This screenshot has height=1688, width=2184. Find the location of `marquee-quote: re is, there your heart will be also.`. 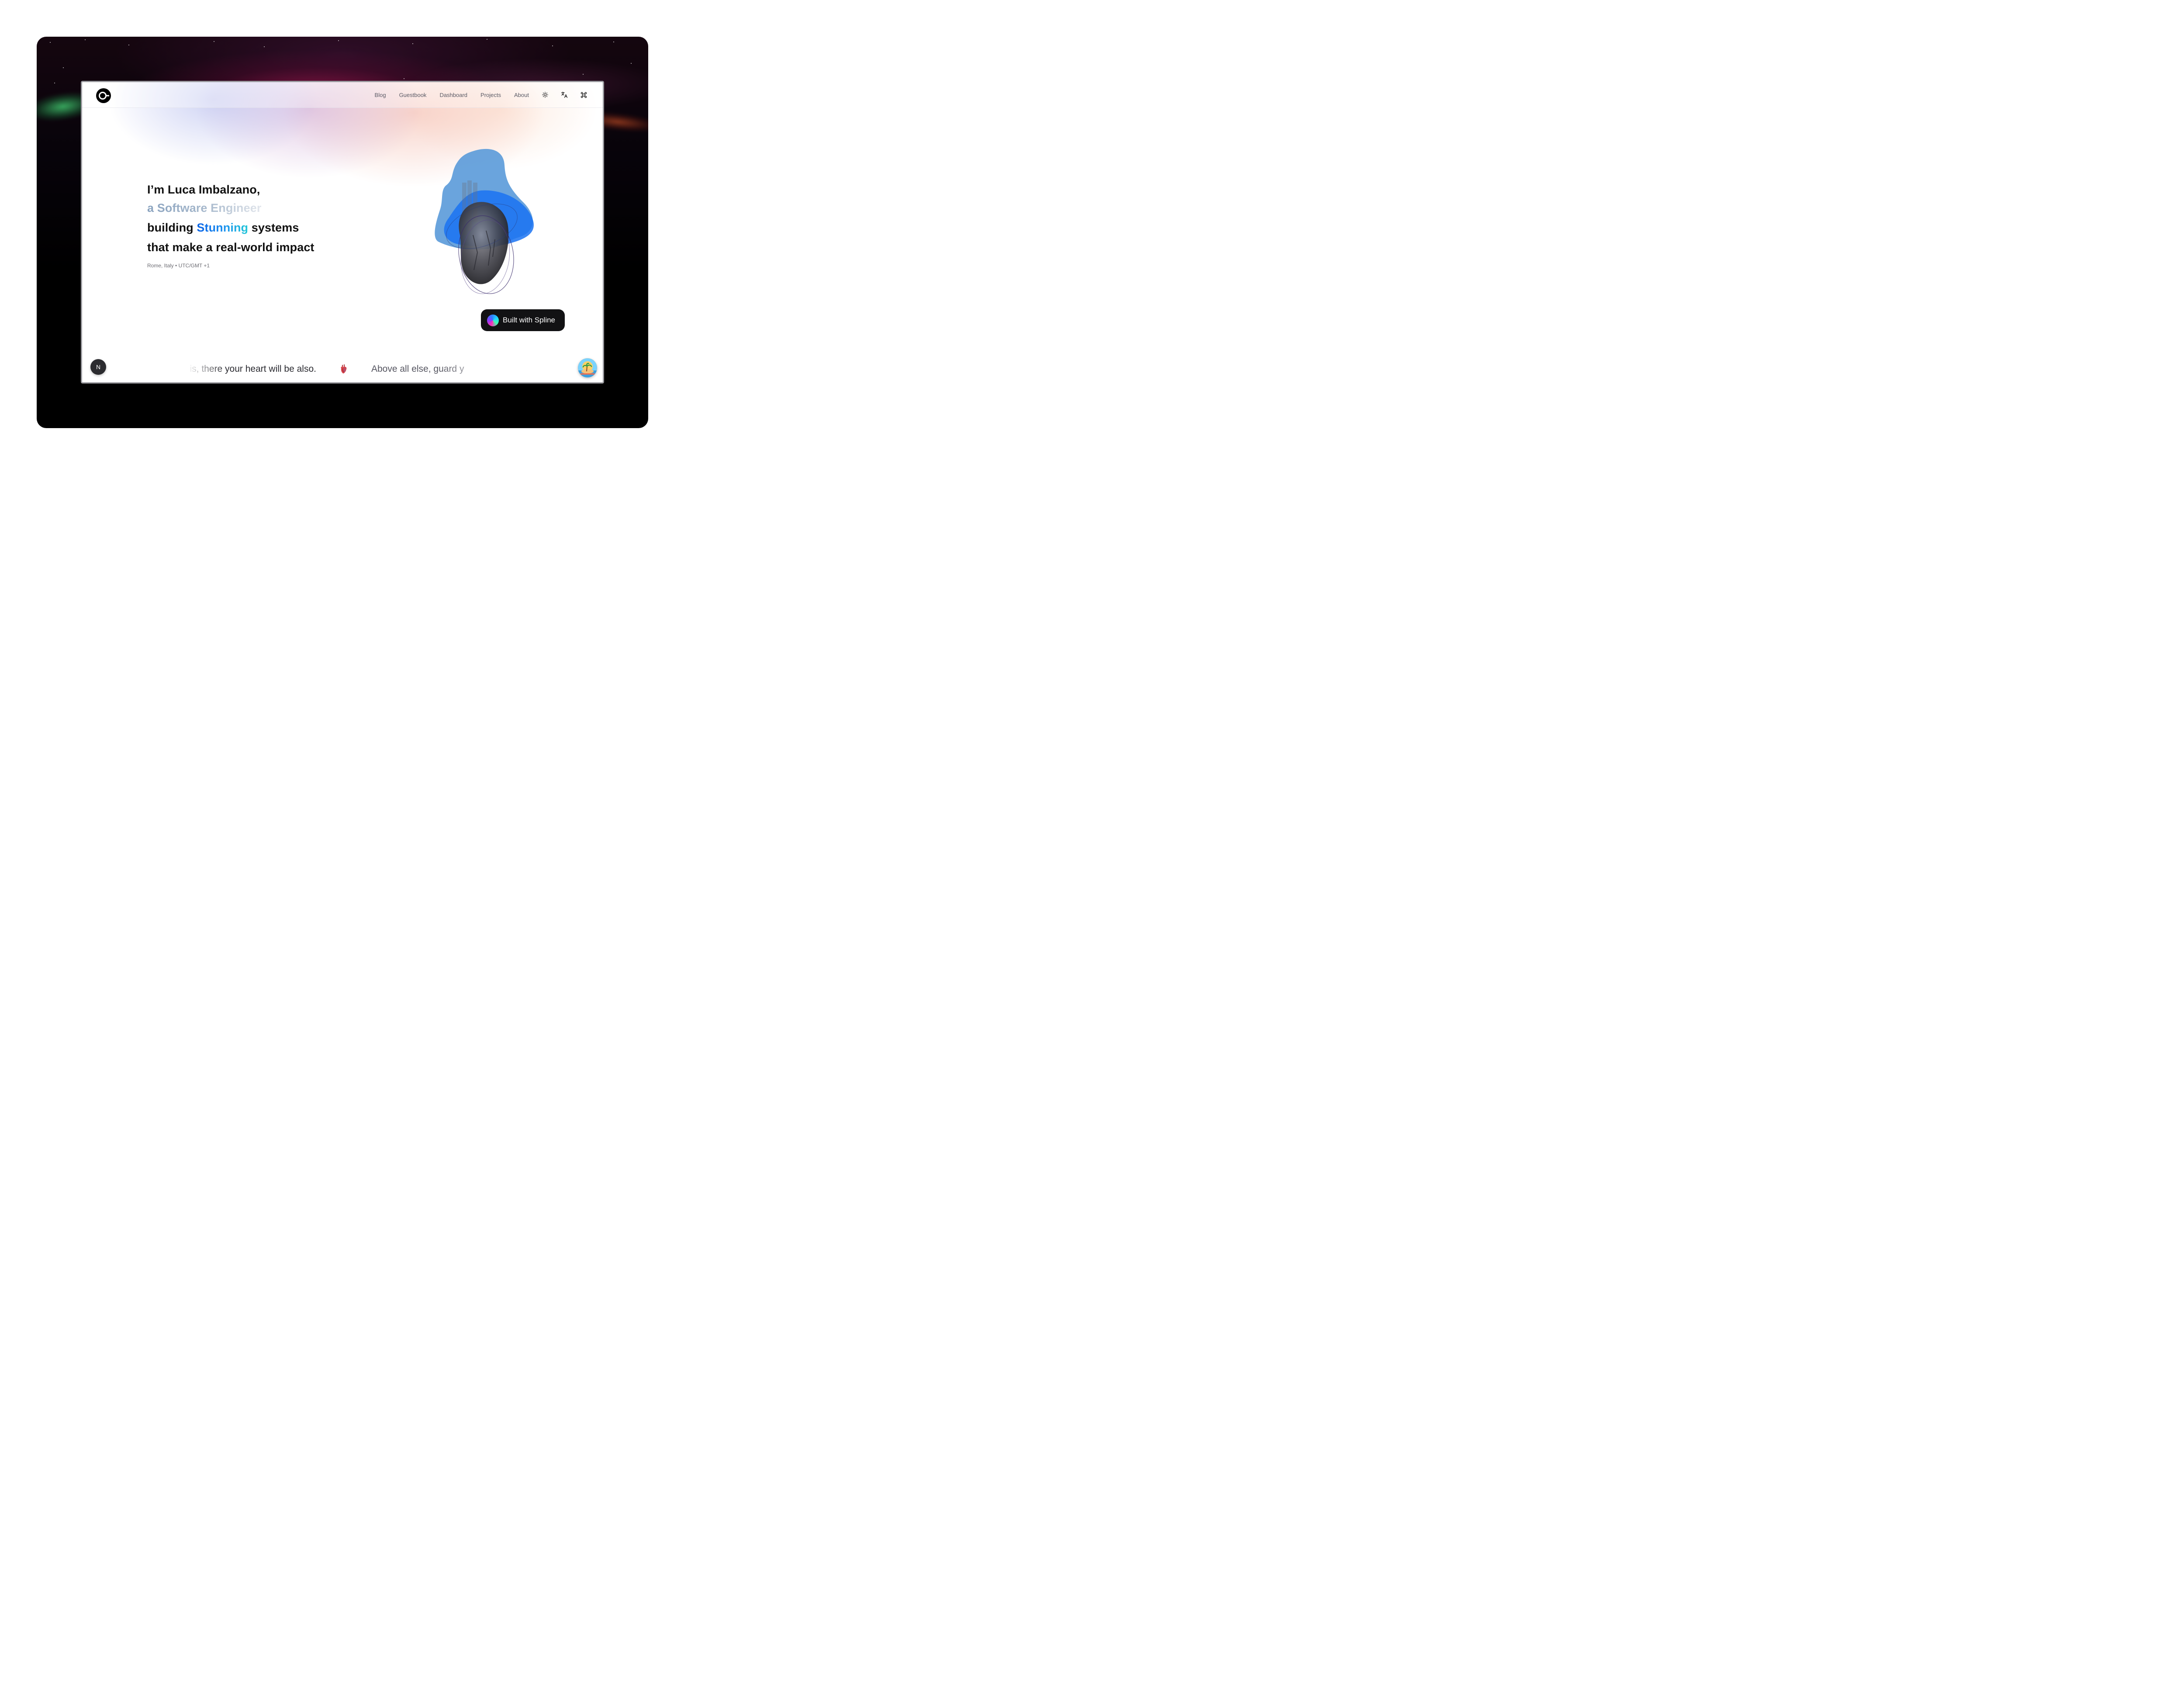

marquee-quote: re is, there your heart will be also. is located at coordinates (251, 369).